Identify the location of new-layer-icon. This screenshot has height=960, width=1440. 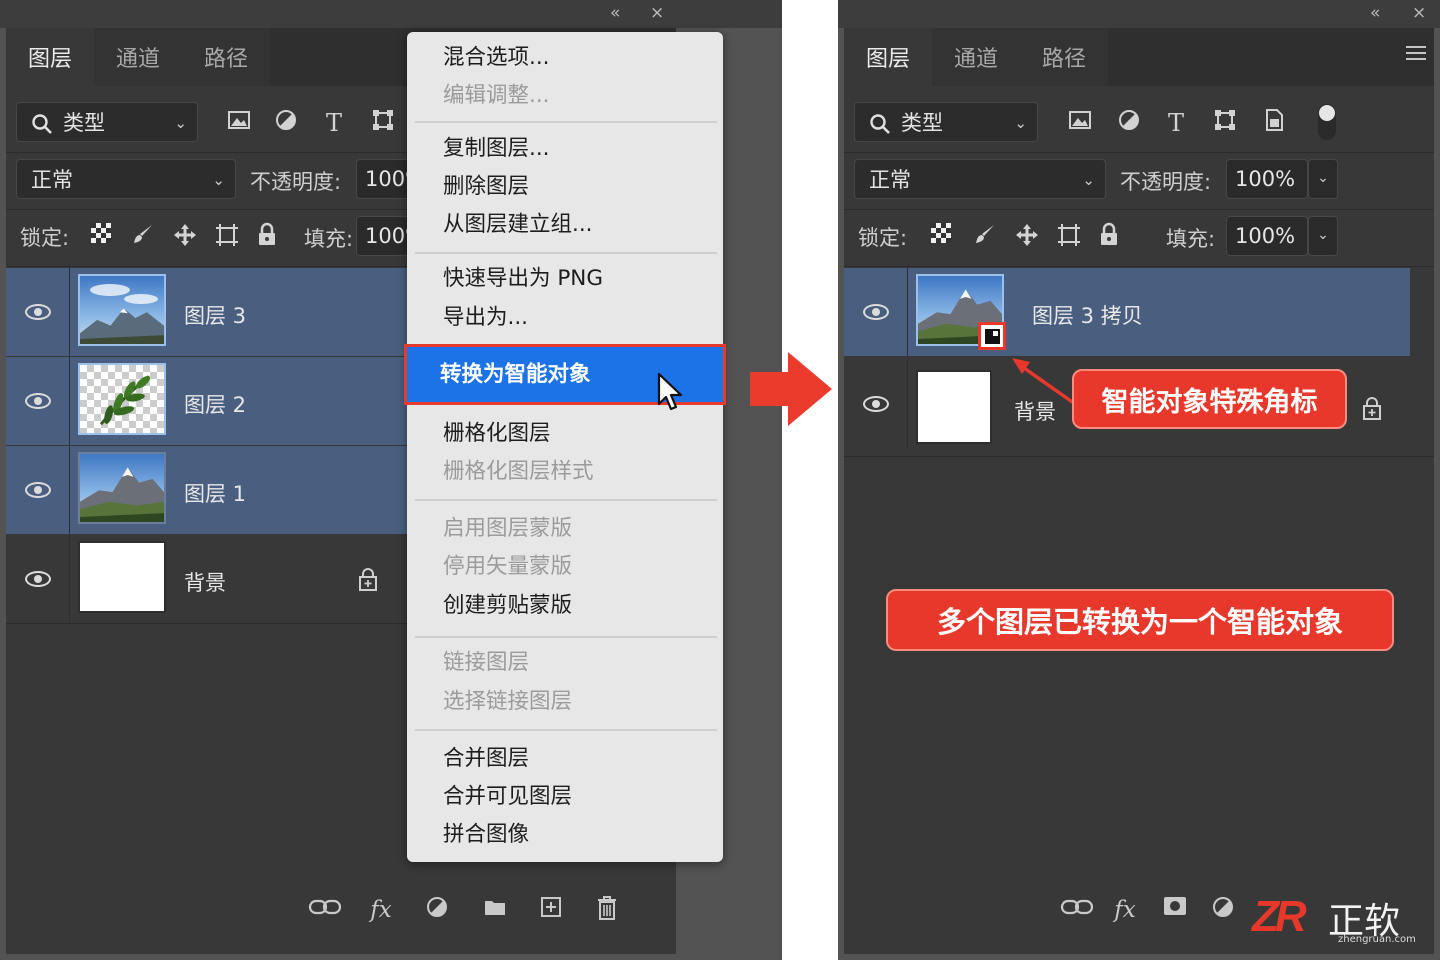
(551, 910).